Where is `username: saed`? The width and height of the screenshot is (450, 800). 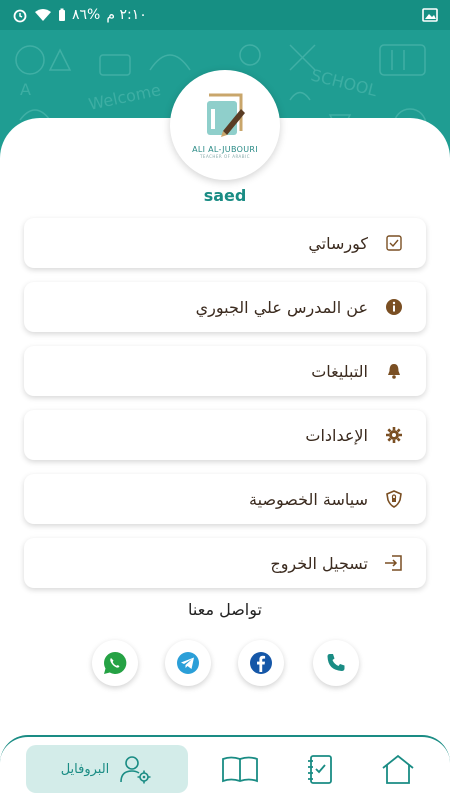 username: saed is located at coordinates (225, 195).